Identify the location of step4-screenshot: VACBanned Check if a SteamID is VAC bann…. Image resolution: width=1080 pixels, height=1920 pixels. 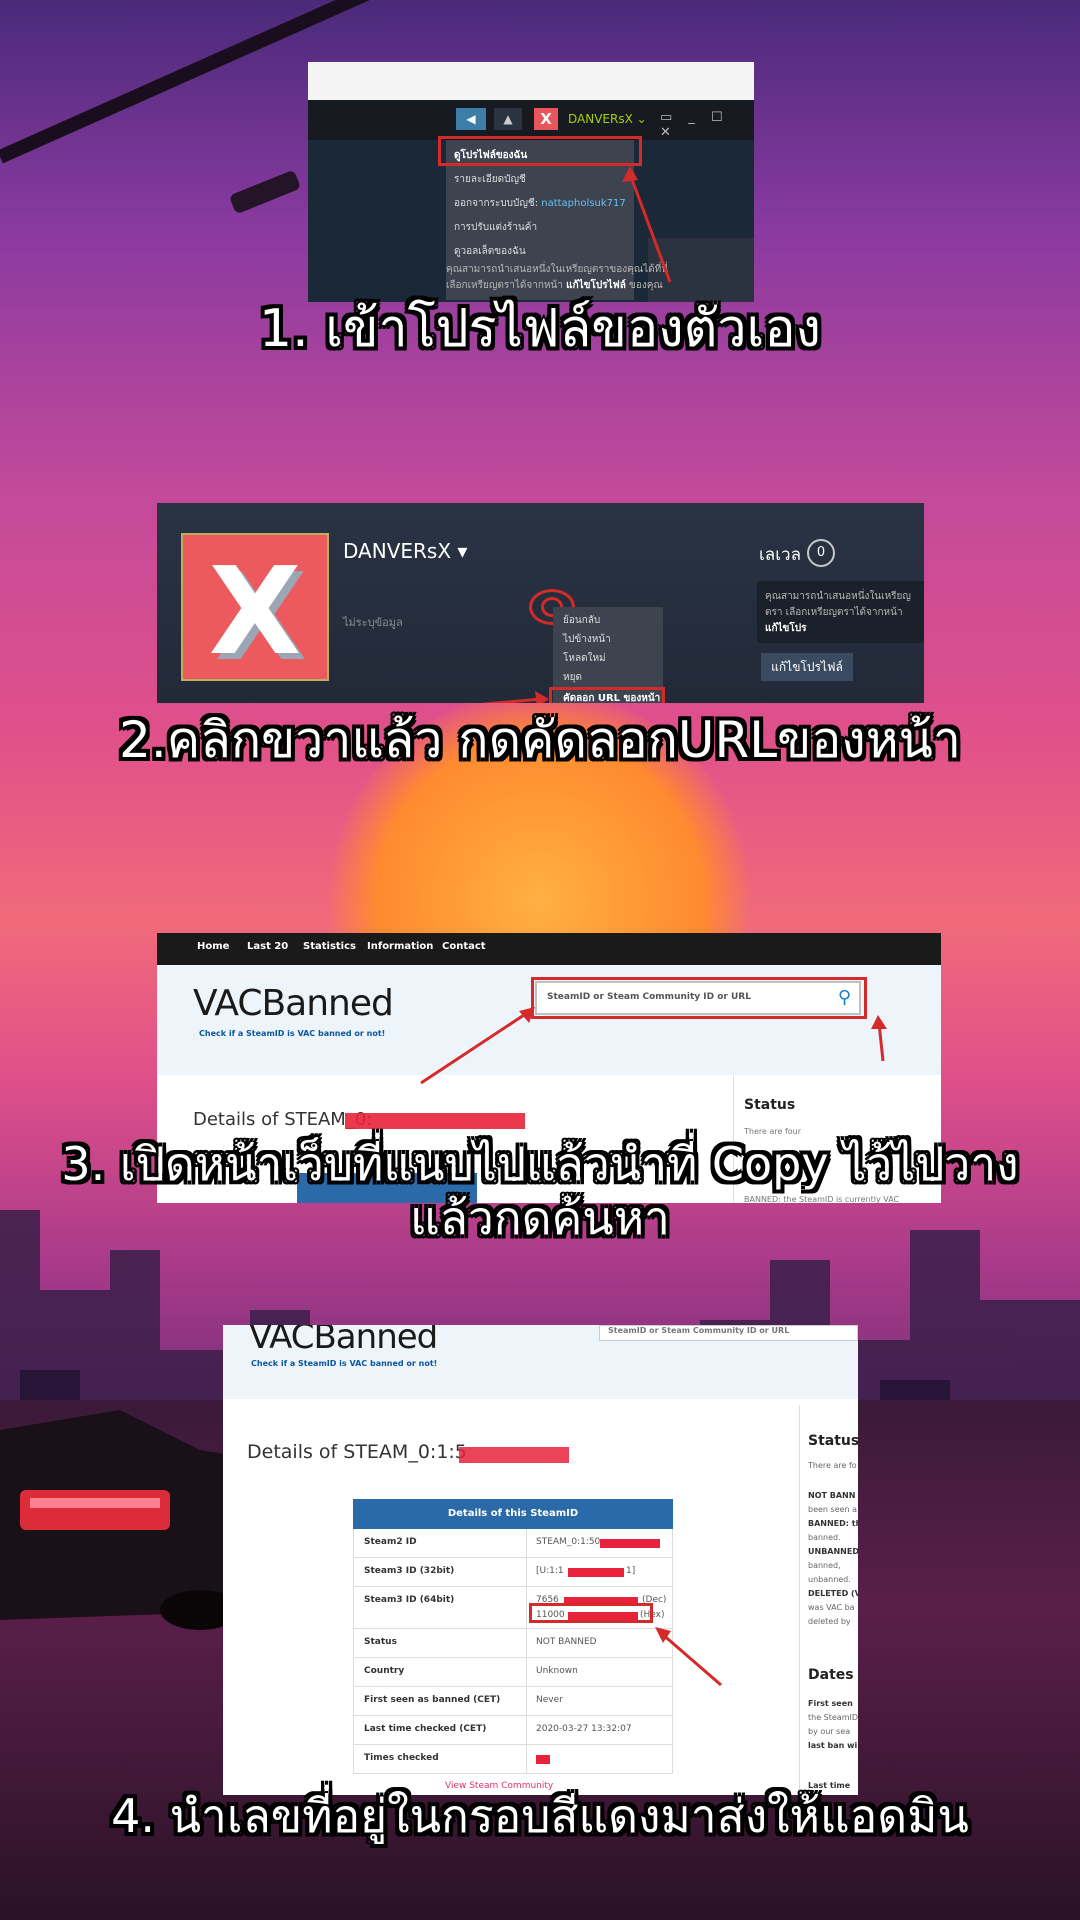
(540, 1560).